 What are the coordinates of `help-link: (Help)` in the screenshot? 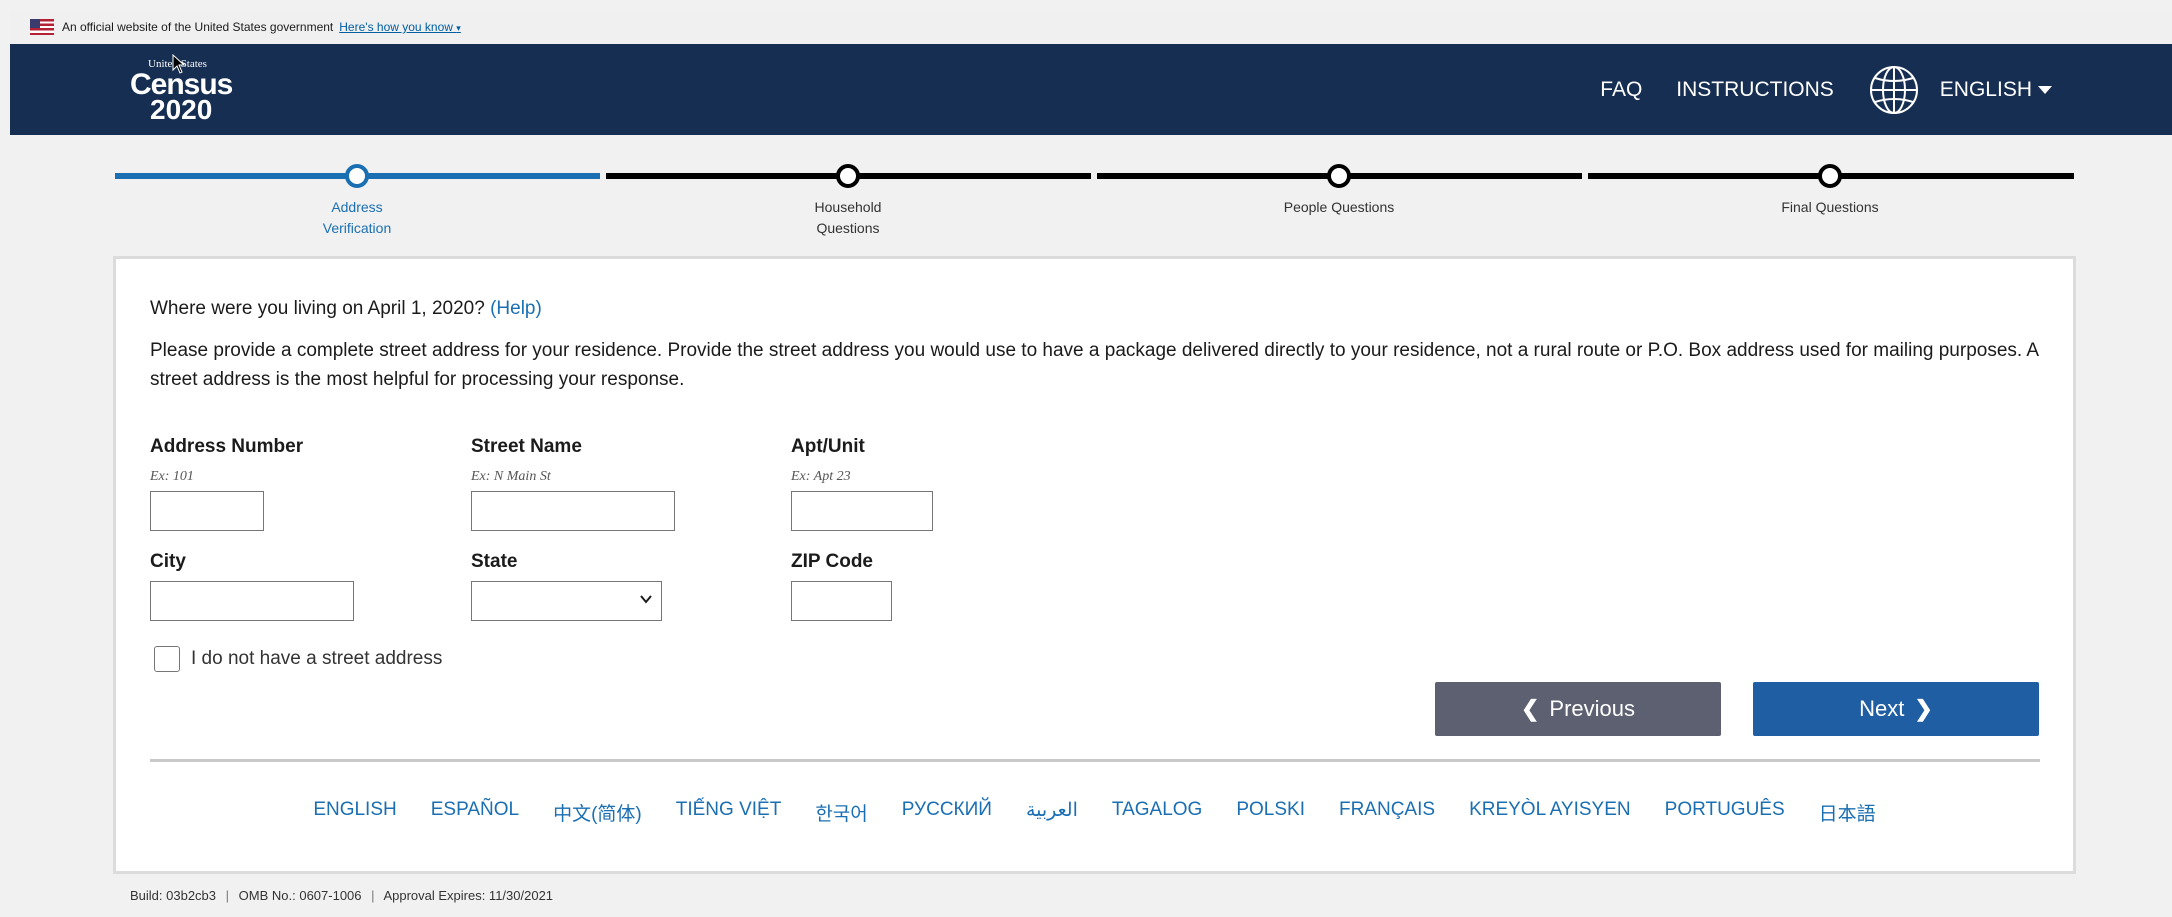 It's located at (516, 308).